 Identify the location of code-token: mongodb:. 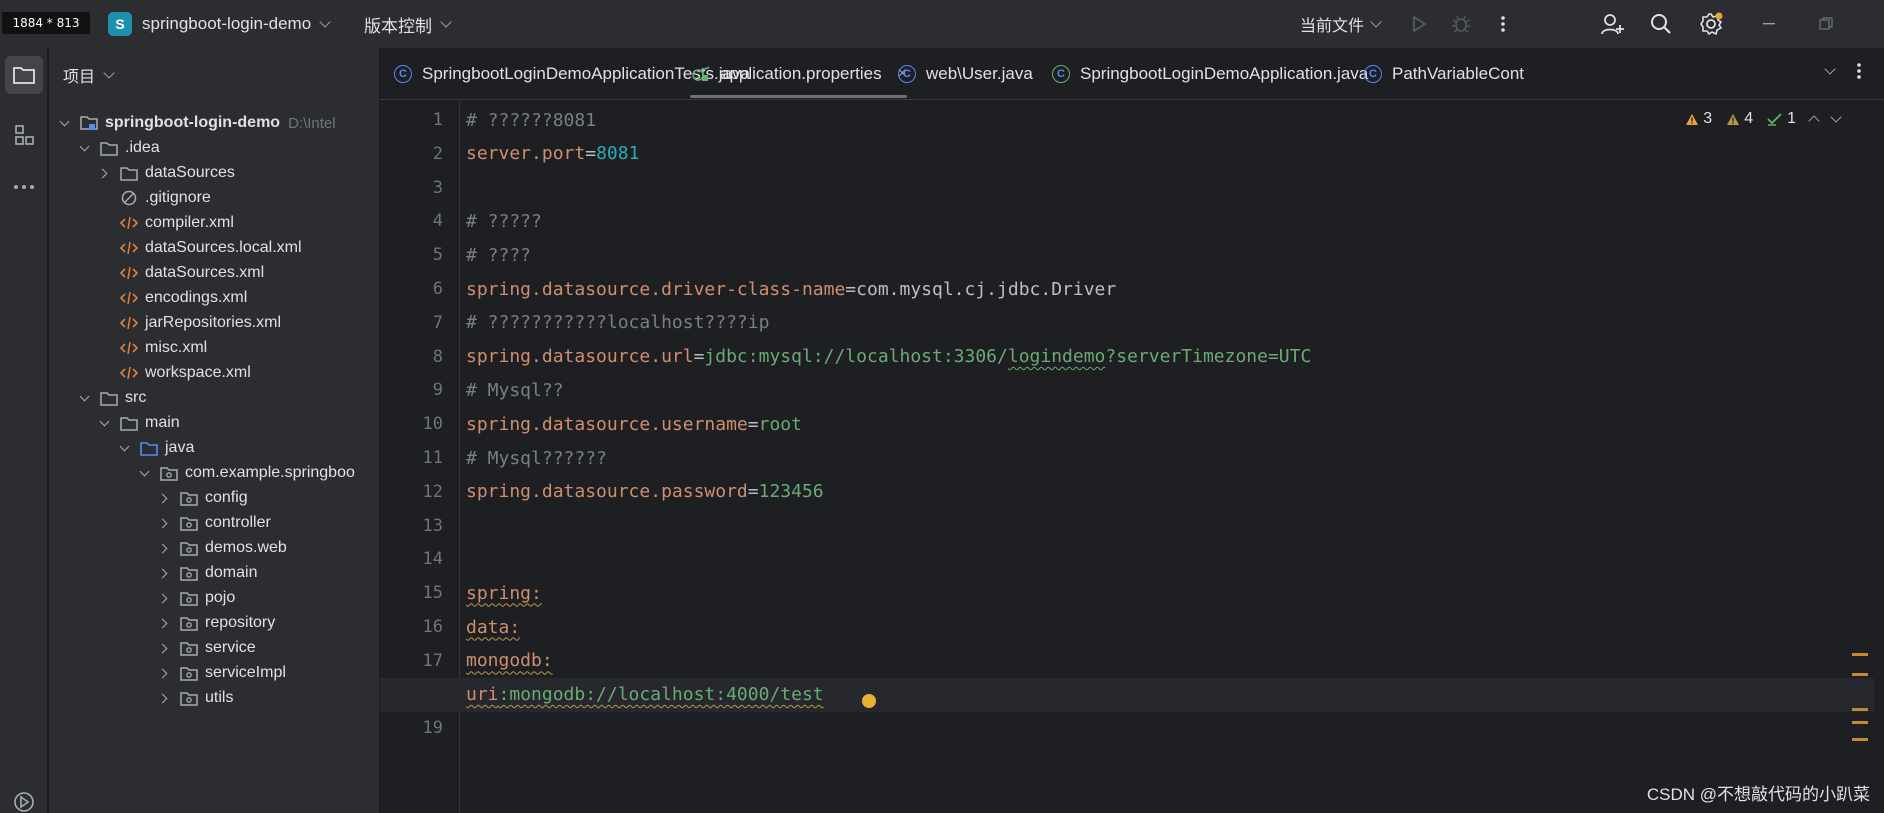
(509, 661).